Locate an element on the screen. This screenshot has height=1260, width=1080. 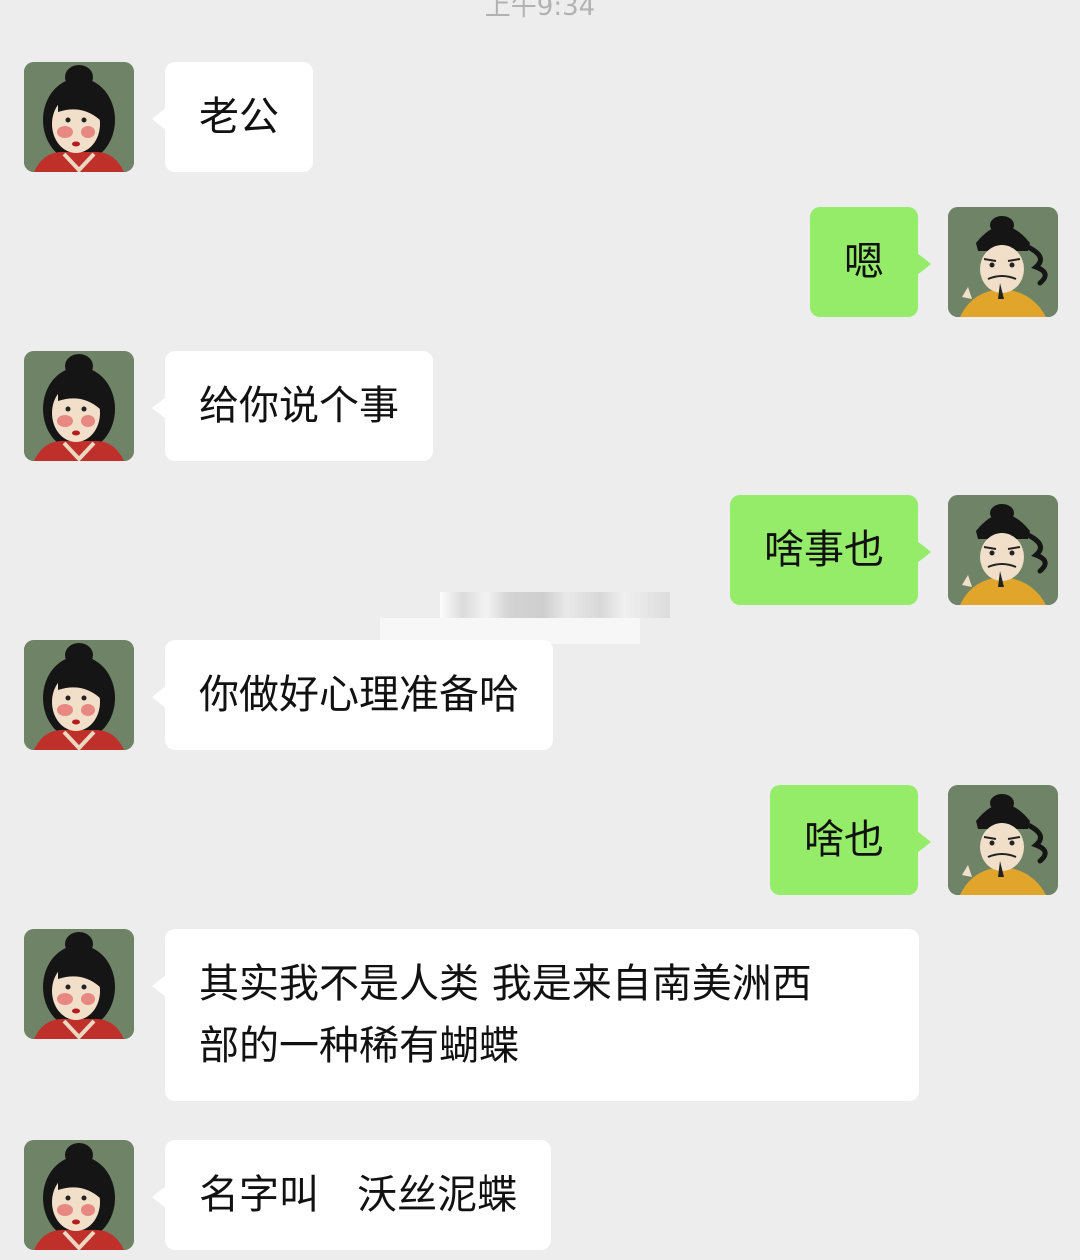
chat-timestamp: 上午9:34 is located at coordinates (540, 11).